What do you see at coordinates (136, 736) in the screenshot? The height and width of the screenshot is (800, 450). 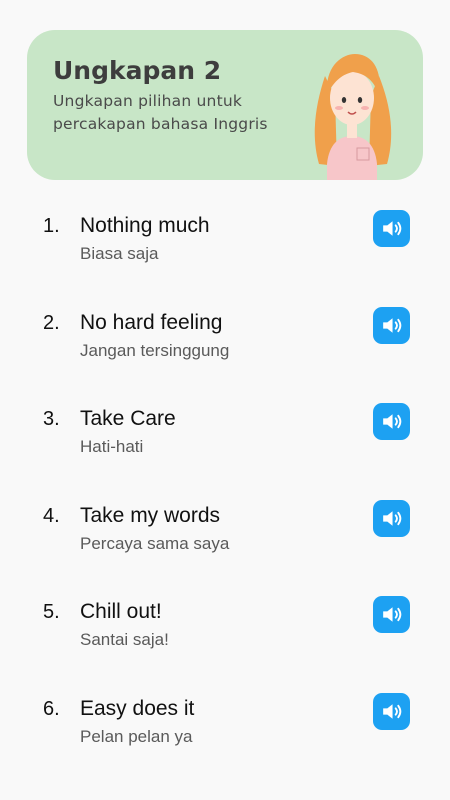 I see `item-translation: Pelan pelan ya` at bounding box center [136, 736].